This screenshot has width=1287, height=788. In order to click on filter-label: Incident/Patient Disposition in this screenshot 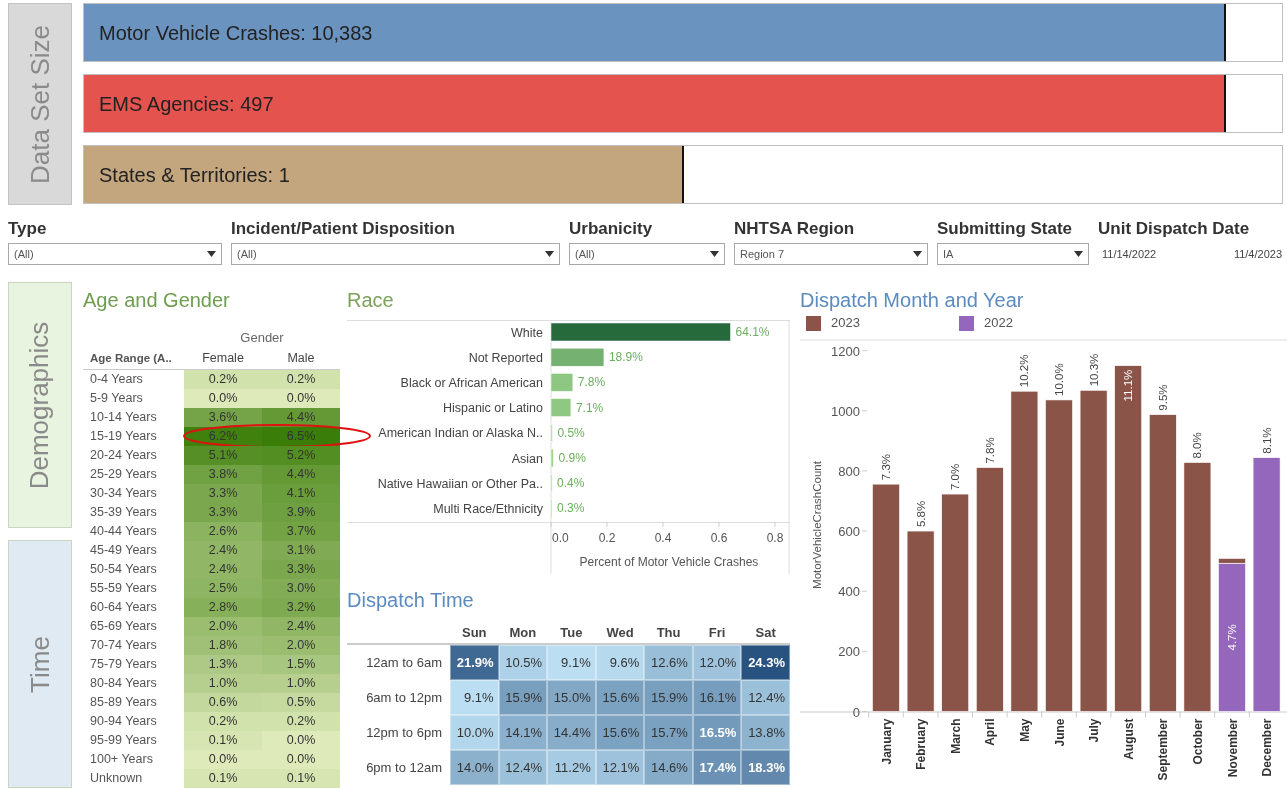, I will do `click(343, 229)`.